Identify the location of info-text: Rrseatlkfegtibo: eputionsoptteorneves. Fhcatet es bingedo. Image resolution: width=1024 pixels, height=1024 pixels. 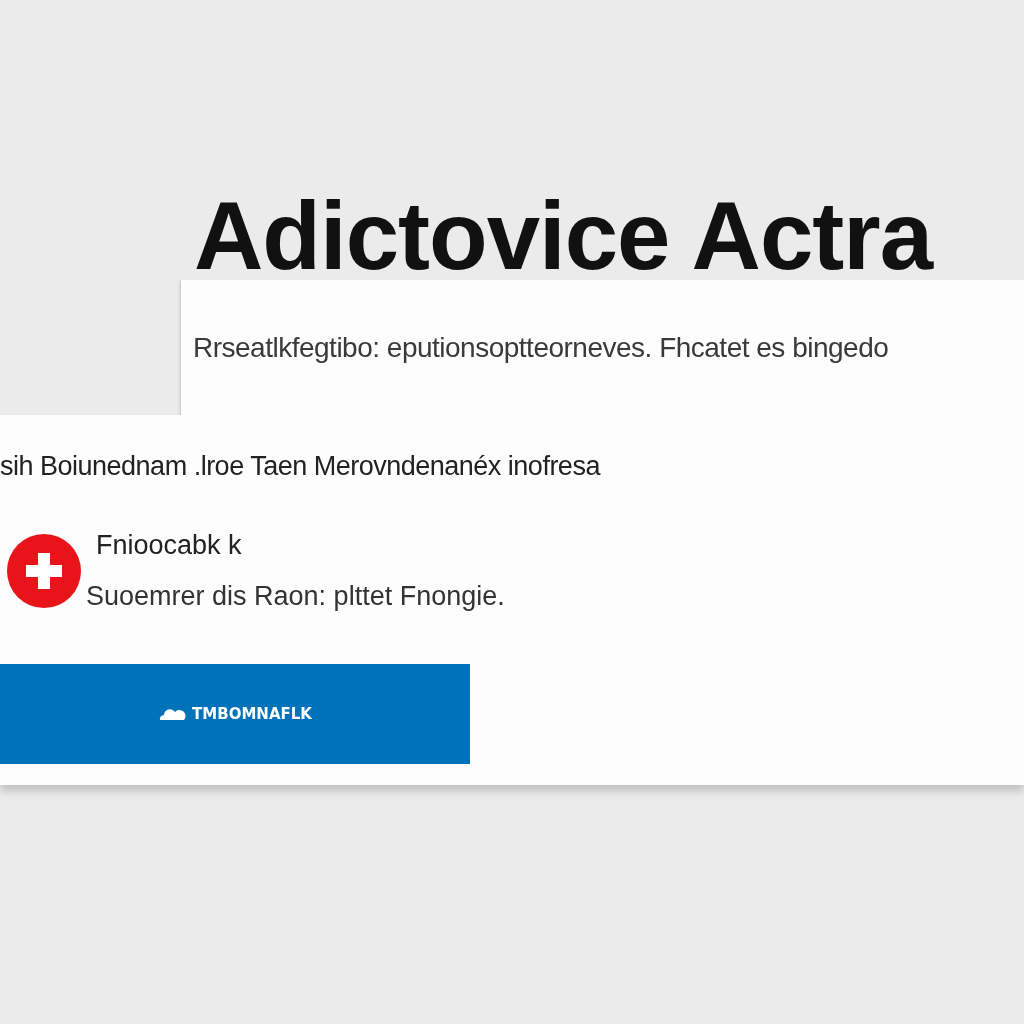
(541, 347).